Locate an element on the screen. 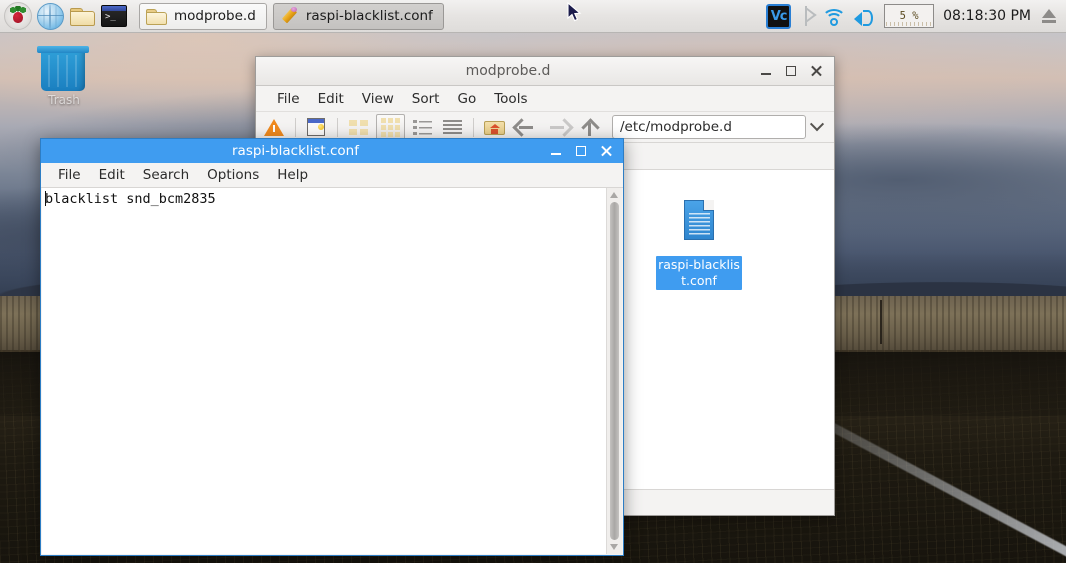 The height and width of the screenshot is (563, 1066). mouse-cursor is located at coordinates (575, 12).